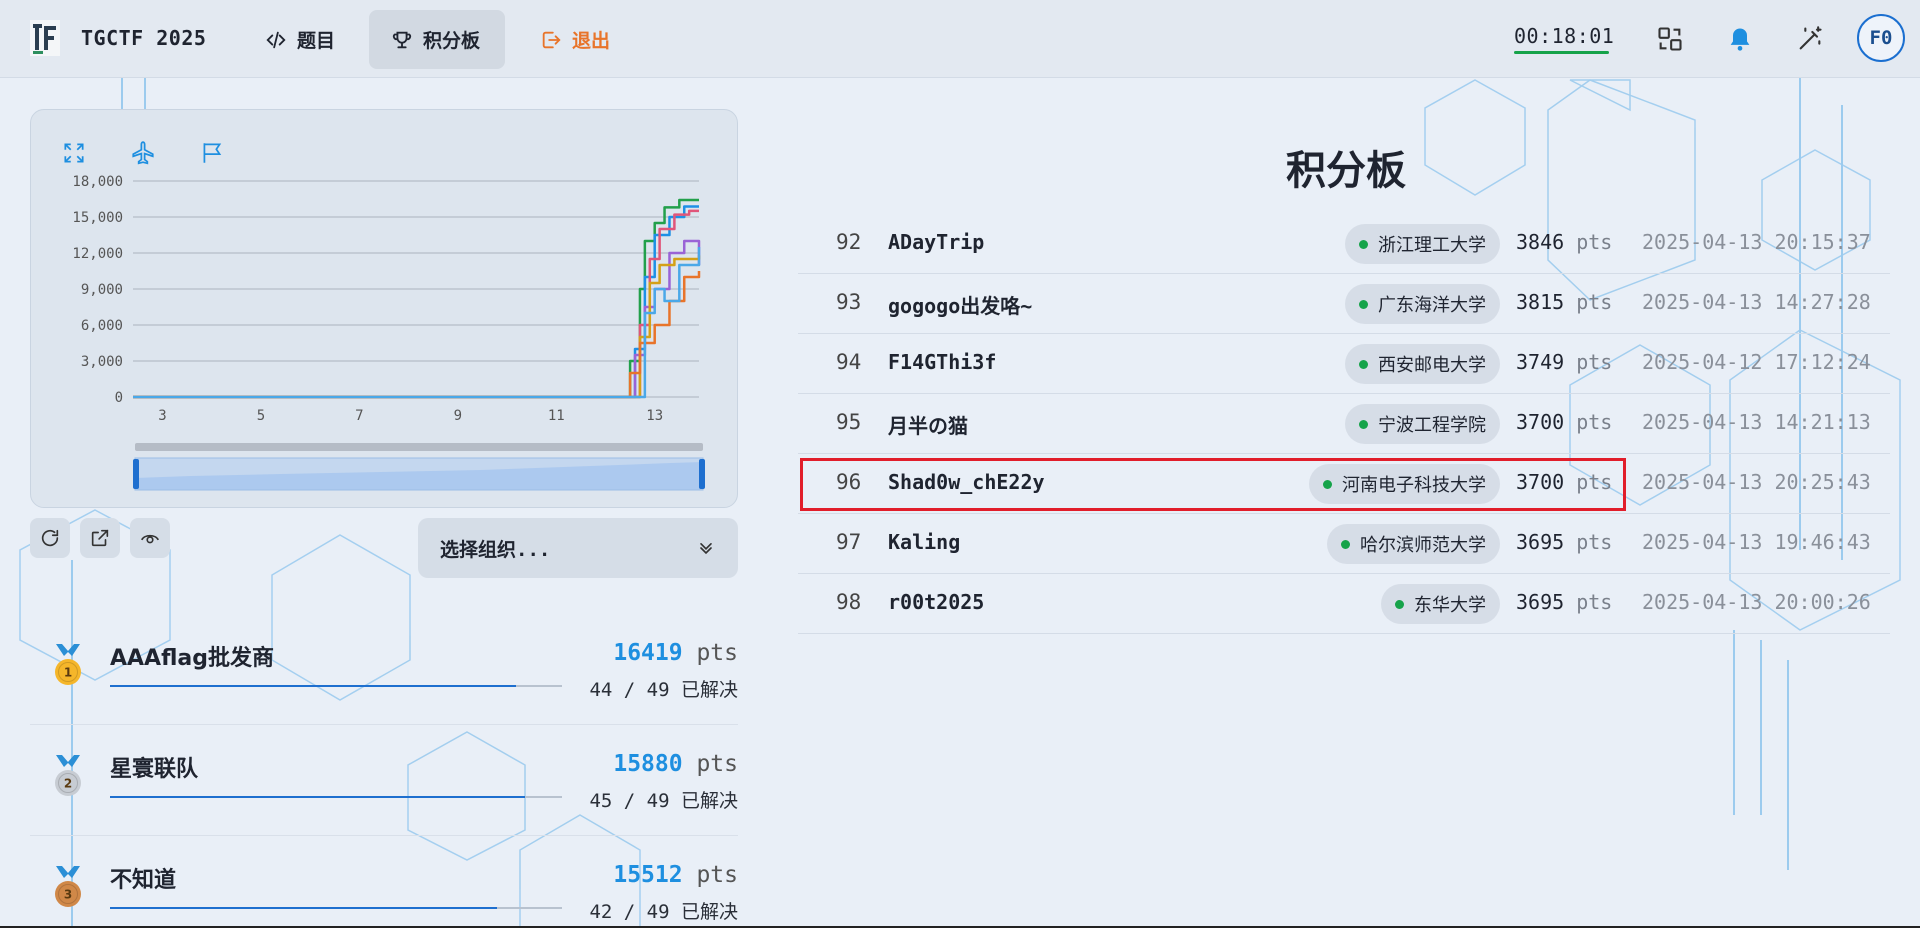  Describe the element at coordinates (97, 254) in the screenshot. I see `y-tick-label: 12,000` at that location.